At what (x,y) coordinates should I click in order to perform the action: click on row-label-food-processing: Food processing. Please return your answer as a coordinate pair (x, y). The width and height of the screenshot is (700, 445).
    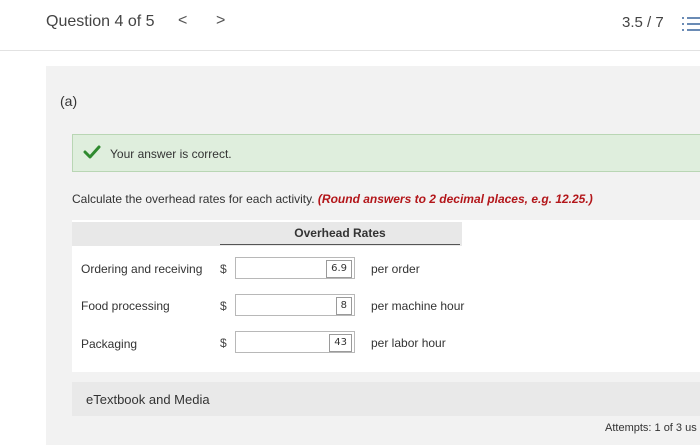
    Looking at the image, I should click on (125, 306).